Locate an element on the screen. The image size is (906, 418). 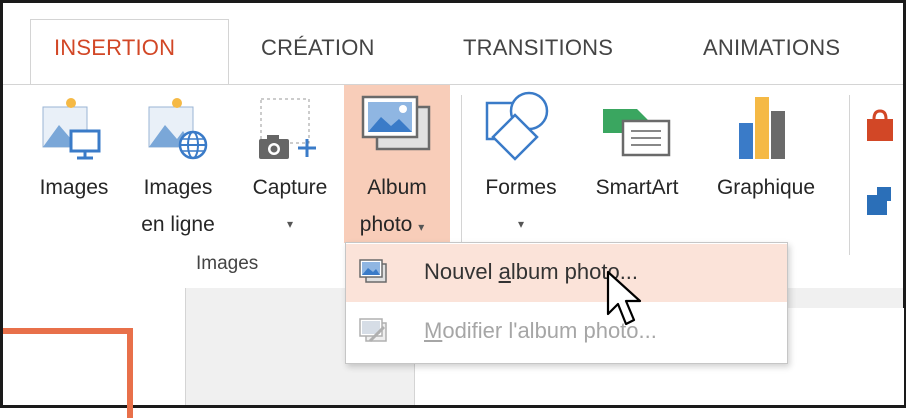
thumbnail-pane is located at coordinates (94, 353).